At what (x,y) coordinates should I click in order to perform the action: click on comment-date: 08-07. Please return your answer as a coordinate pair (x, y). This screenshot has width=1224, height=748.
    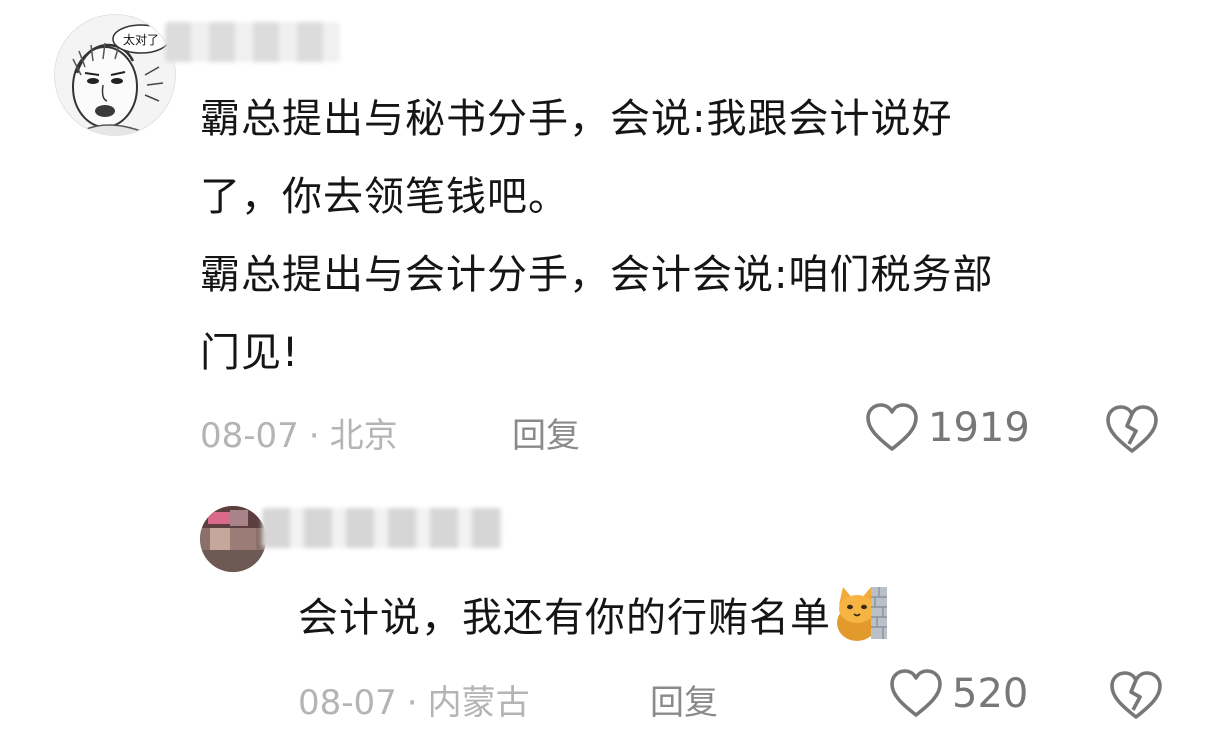
    Looking at the image, I should click on (249, 436).